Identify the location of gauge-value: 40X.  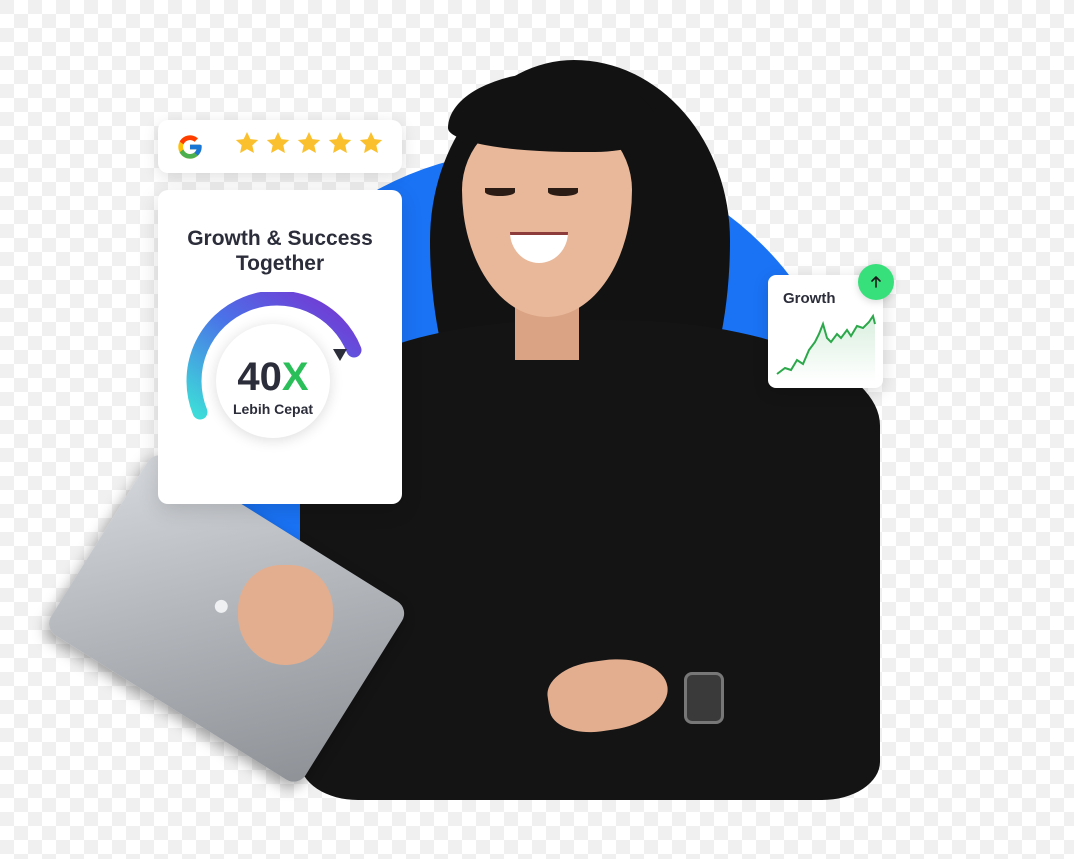
(273, 377).